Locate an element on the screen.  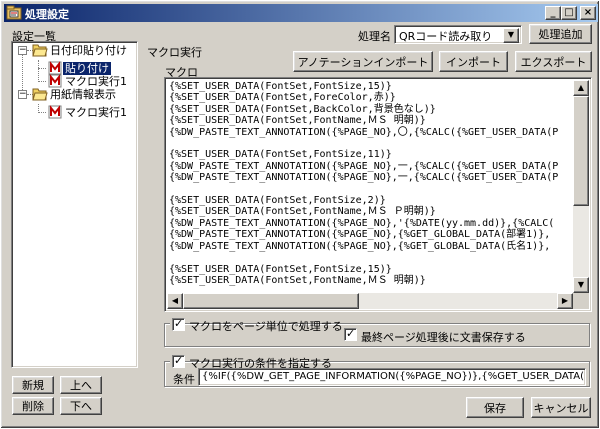
delete-button: 削除 is located at coordinates (33, 406).